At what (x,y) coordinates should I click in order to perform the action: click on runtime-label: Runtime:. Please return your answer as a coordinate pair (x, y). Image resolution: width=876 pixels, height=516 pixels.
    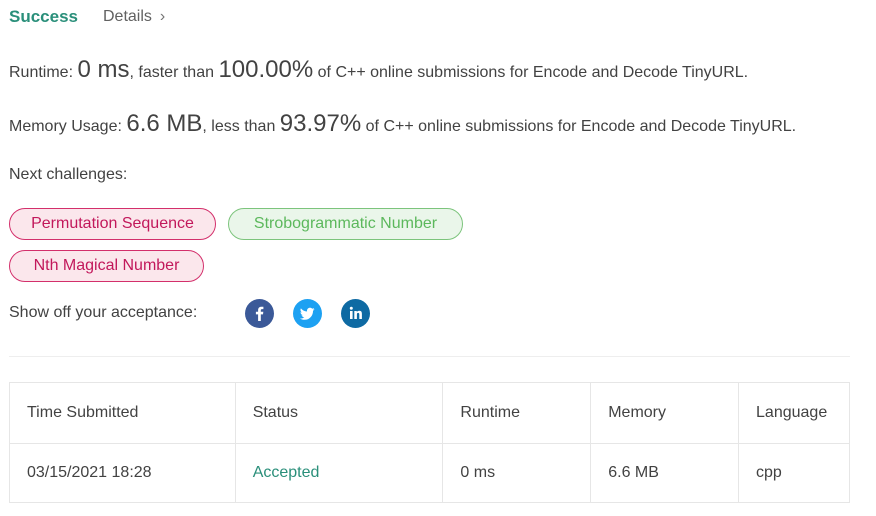
    Looking at the image, I should click on (41, 72).